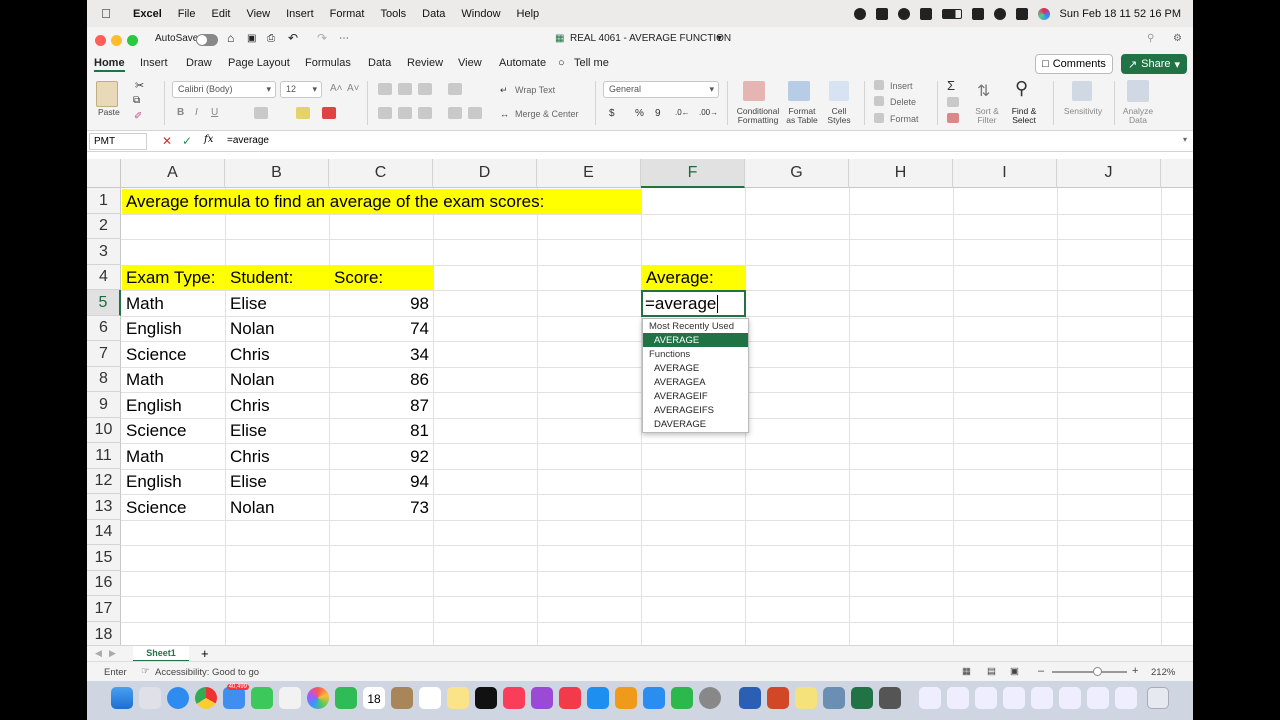  I want to click on system-settings-icon, so click(710, 698).